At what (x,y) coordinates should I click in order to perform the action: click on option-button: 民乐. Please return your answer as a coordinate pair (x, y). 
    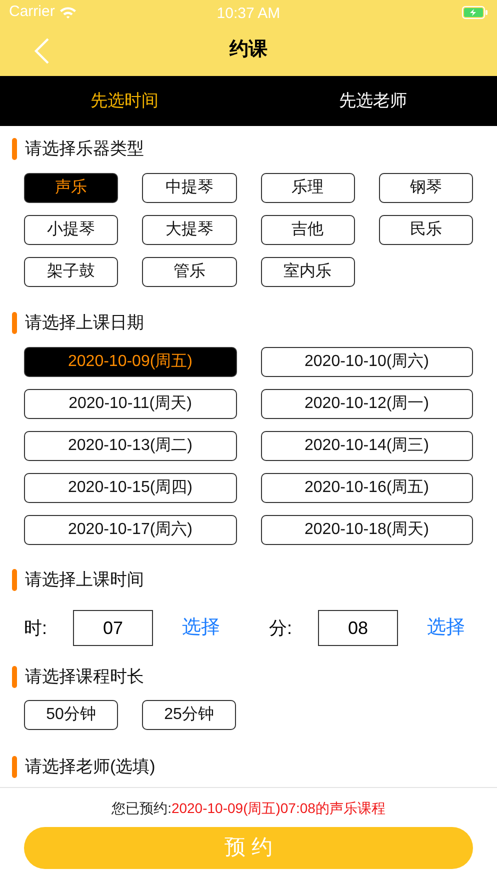
    Looking at the image, I should click on (425, 230).